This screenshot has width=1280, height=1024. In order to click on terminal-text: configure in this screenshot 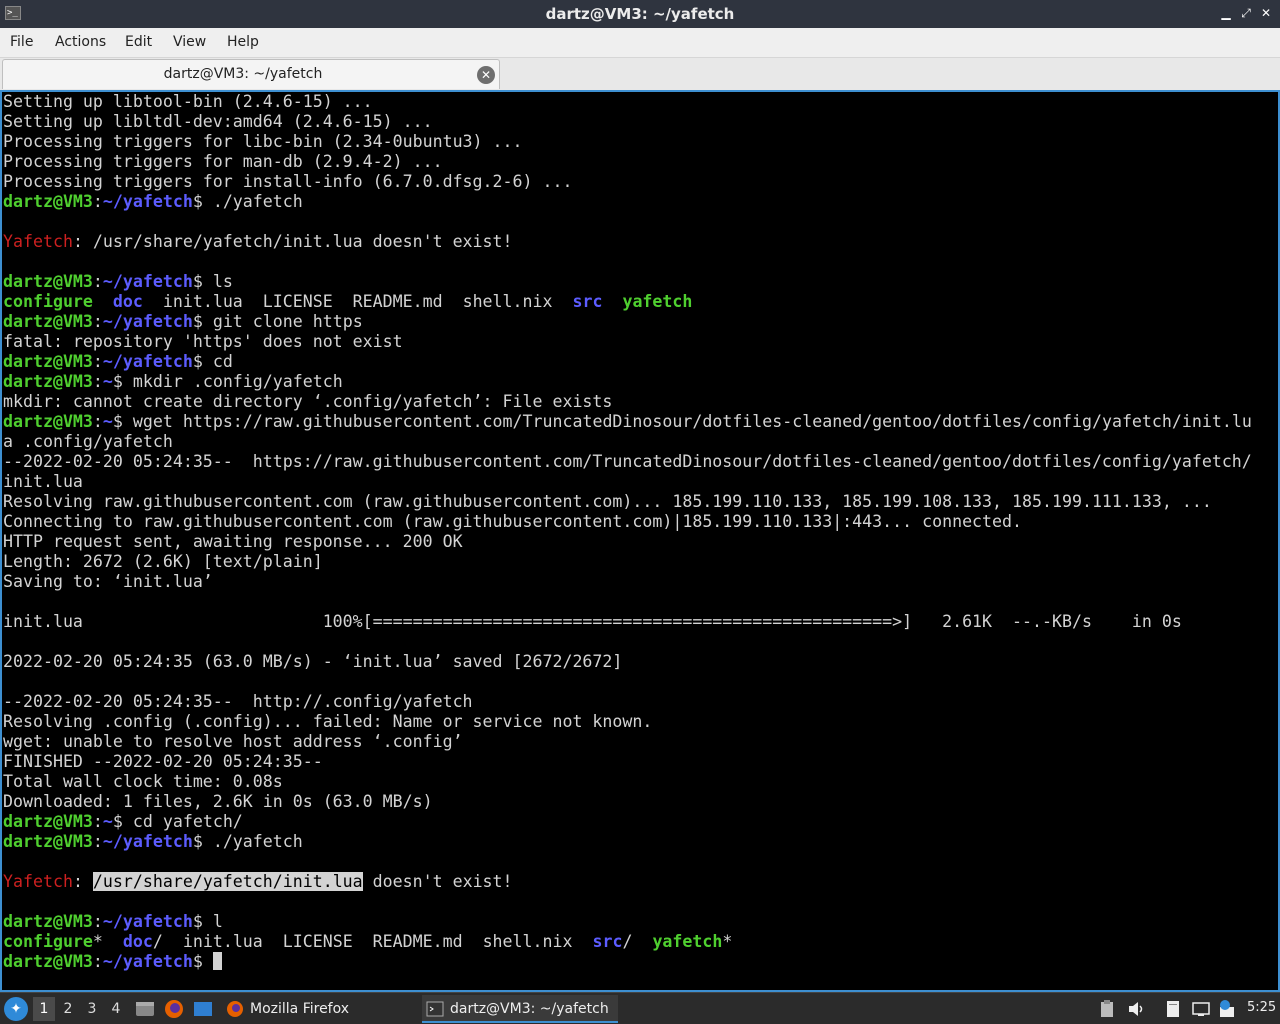, I will do `click(48, 941)`.